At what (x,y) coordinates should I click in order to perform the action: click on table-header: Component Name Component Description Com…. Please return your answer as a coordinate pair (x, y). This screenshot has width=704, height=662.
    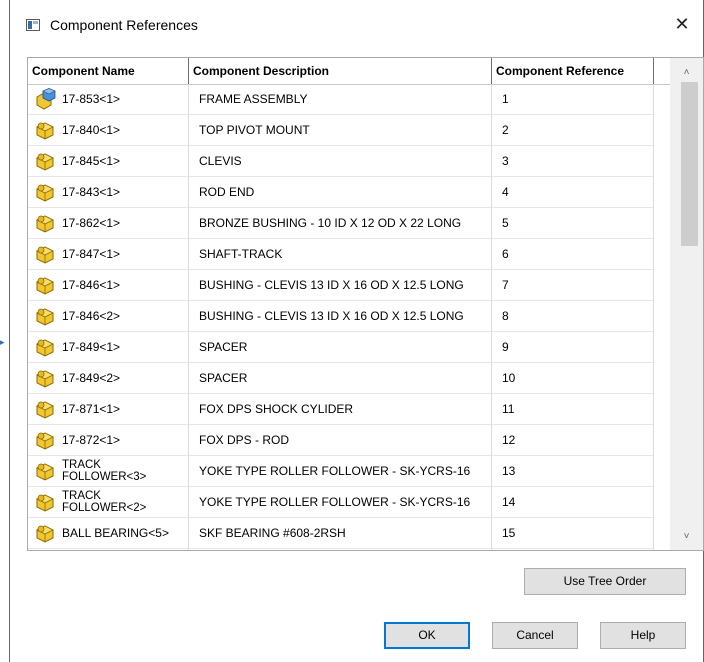
    Looking at the image, I should click on (349, 71).